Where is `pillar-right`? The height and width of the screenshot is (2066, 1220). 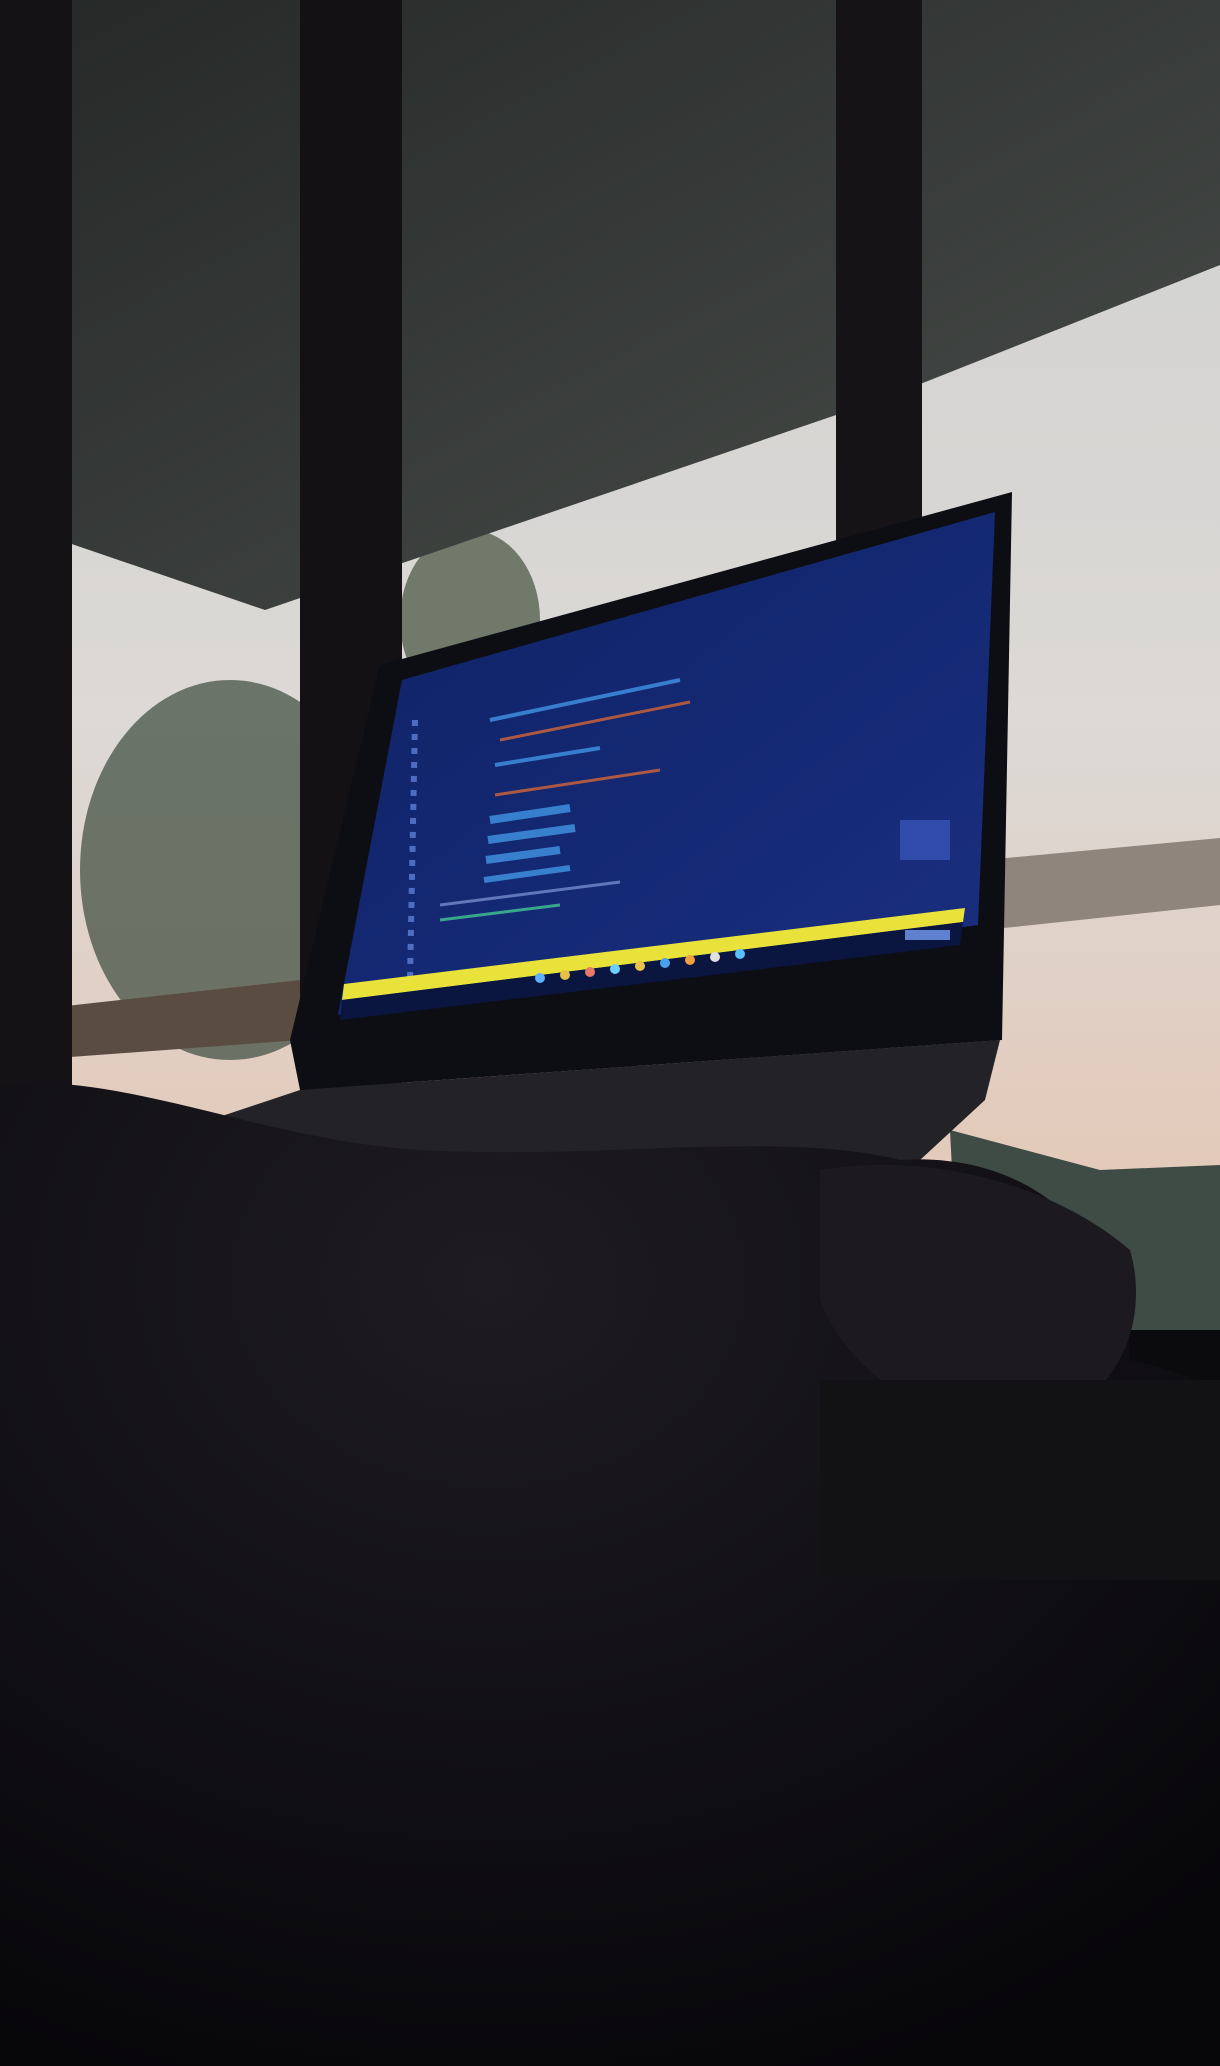 pillar-right is located at coordinates (879, 270).